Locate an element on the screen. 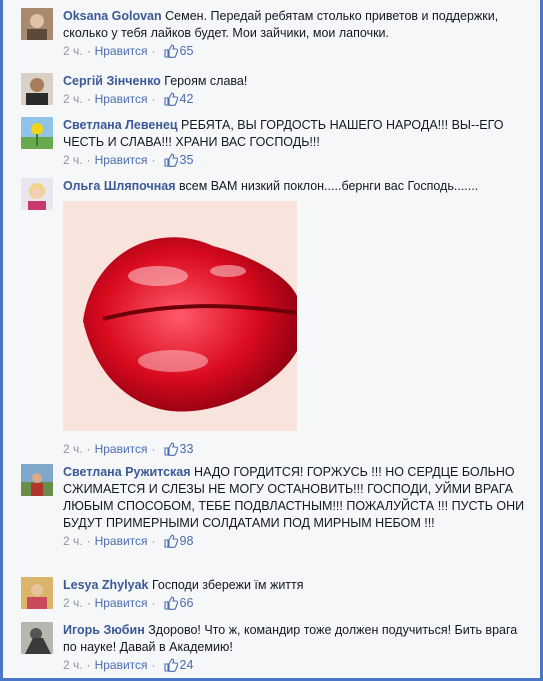 The image size is (543, 681). comment-meta: 2 ч. · Нравится · 24 is located at coordinates (128, 665).